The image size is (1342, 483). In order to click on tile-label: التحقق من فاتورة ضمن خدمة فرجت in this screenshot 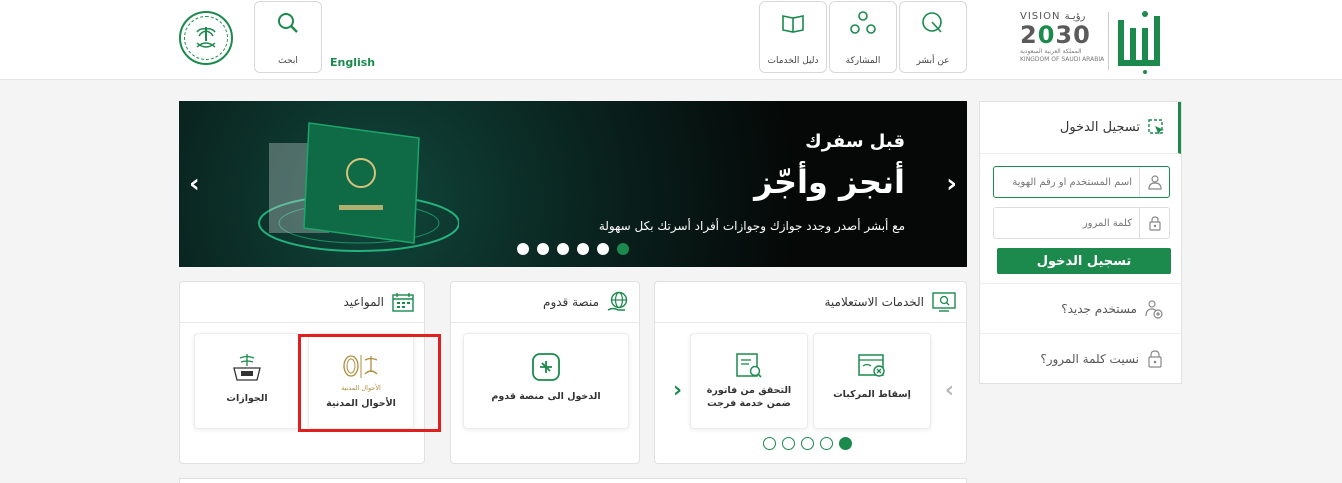, I will do `click(749, 397)`.